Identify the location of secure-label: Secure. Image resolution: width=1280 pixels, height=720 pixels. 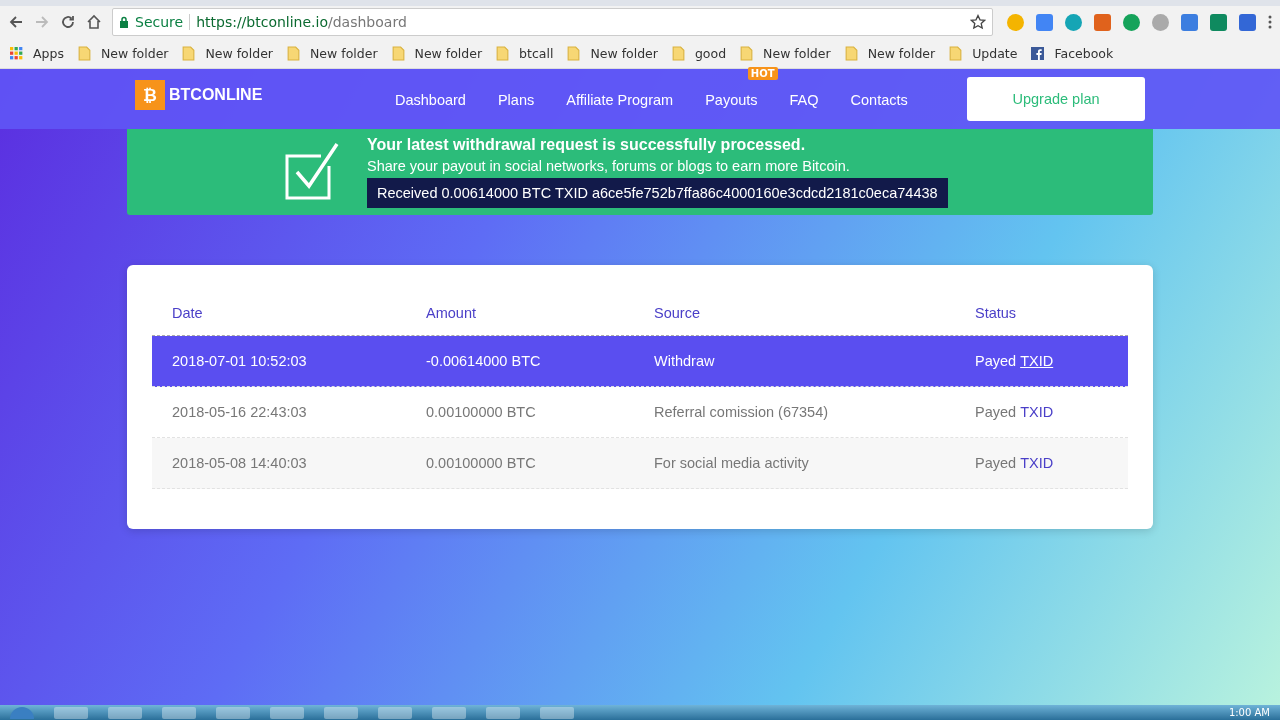
(159, 22).